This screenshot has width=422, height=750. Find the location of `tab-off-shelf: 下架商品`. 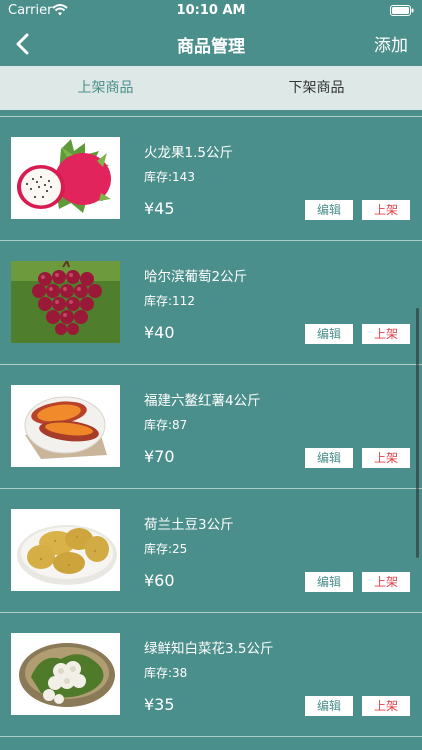

tab-off-shelf: 下架商品 is located at coordinates (316, 88).